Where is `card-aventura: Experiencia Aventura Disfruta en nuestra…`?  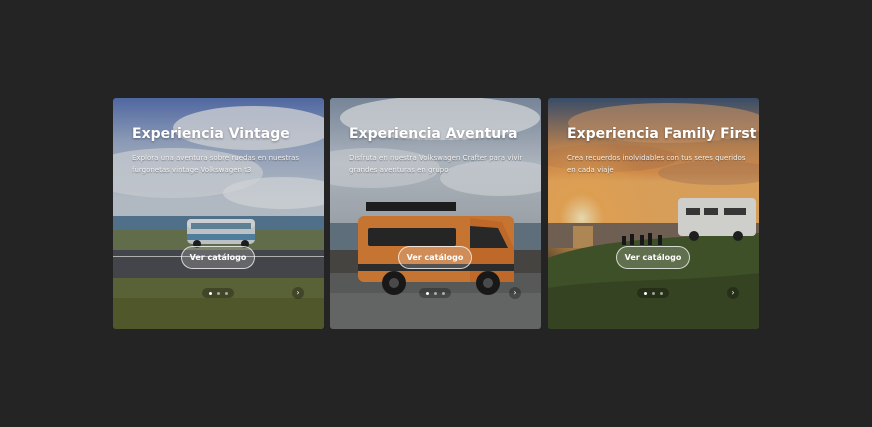
card-aventura: Experiencia Aventura Disfruta en nuestra… is located at coordinates (435, 213).